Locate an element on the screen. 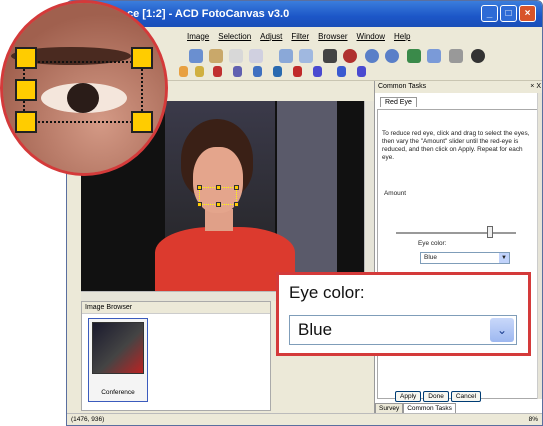  callout-eye-color-value: Blue is located at coordinates (315, 329).